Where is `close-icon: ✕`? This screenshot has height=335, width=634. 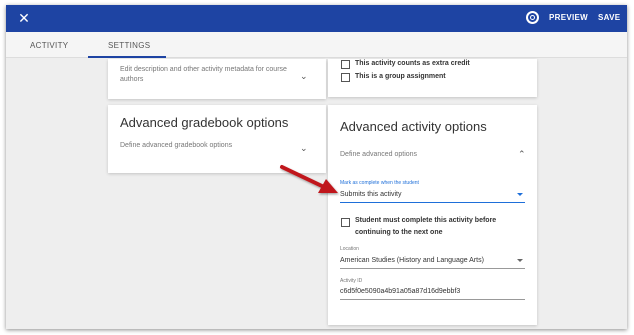 close-icon: ✕ is located at coordinates (24, 18).